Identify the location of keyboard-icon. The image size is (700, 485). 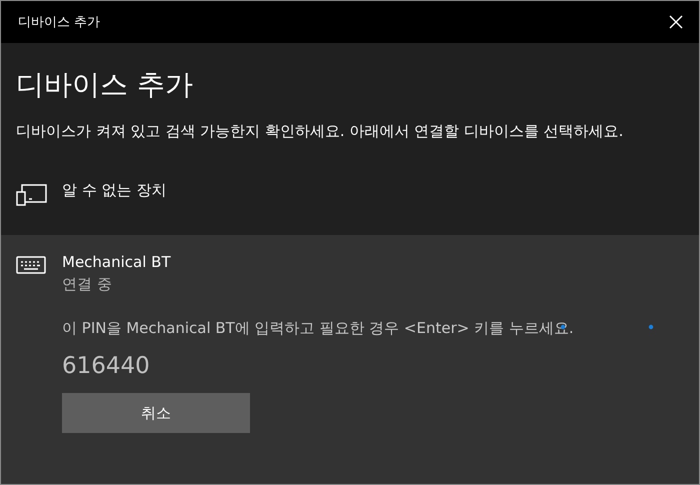
(31, 265).